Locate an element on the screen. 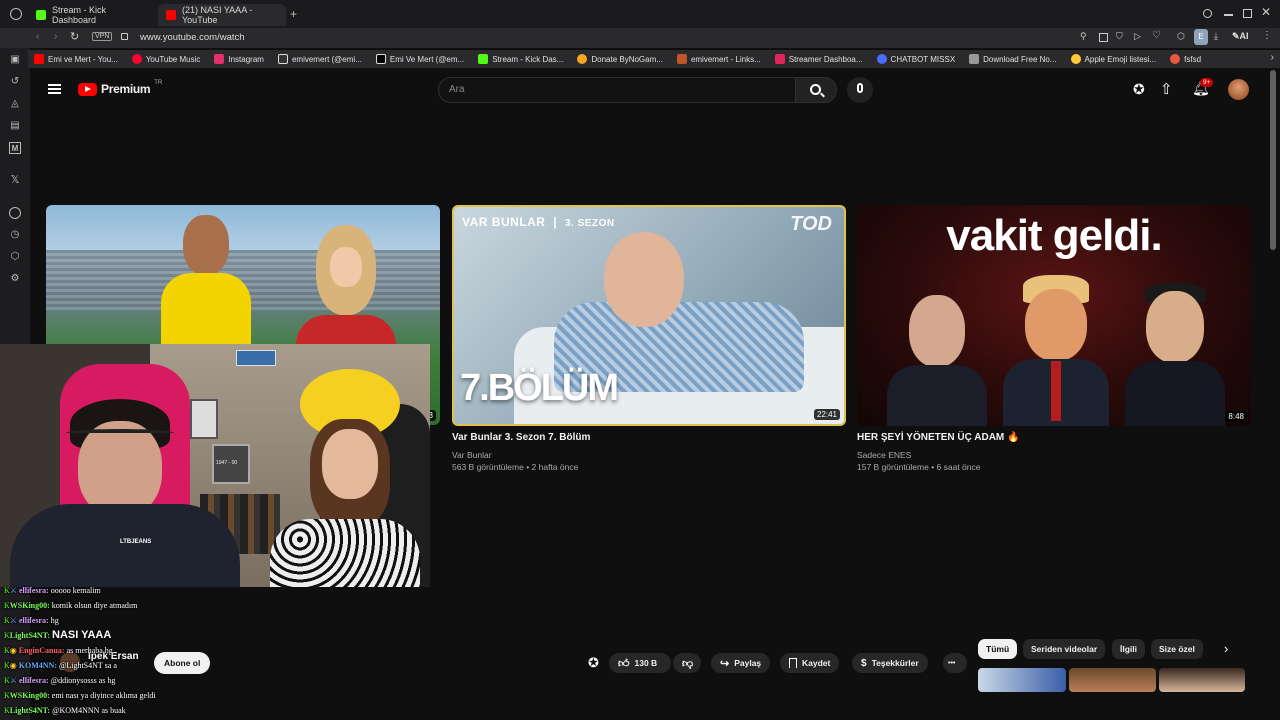 This screenshot has width=1280, height=720. chevron-right-icon: › is located at coordinates (1226, 648).